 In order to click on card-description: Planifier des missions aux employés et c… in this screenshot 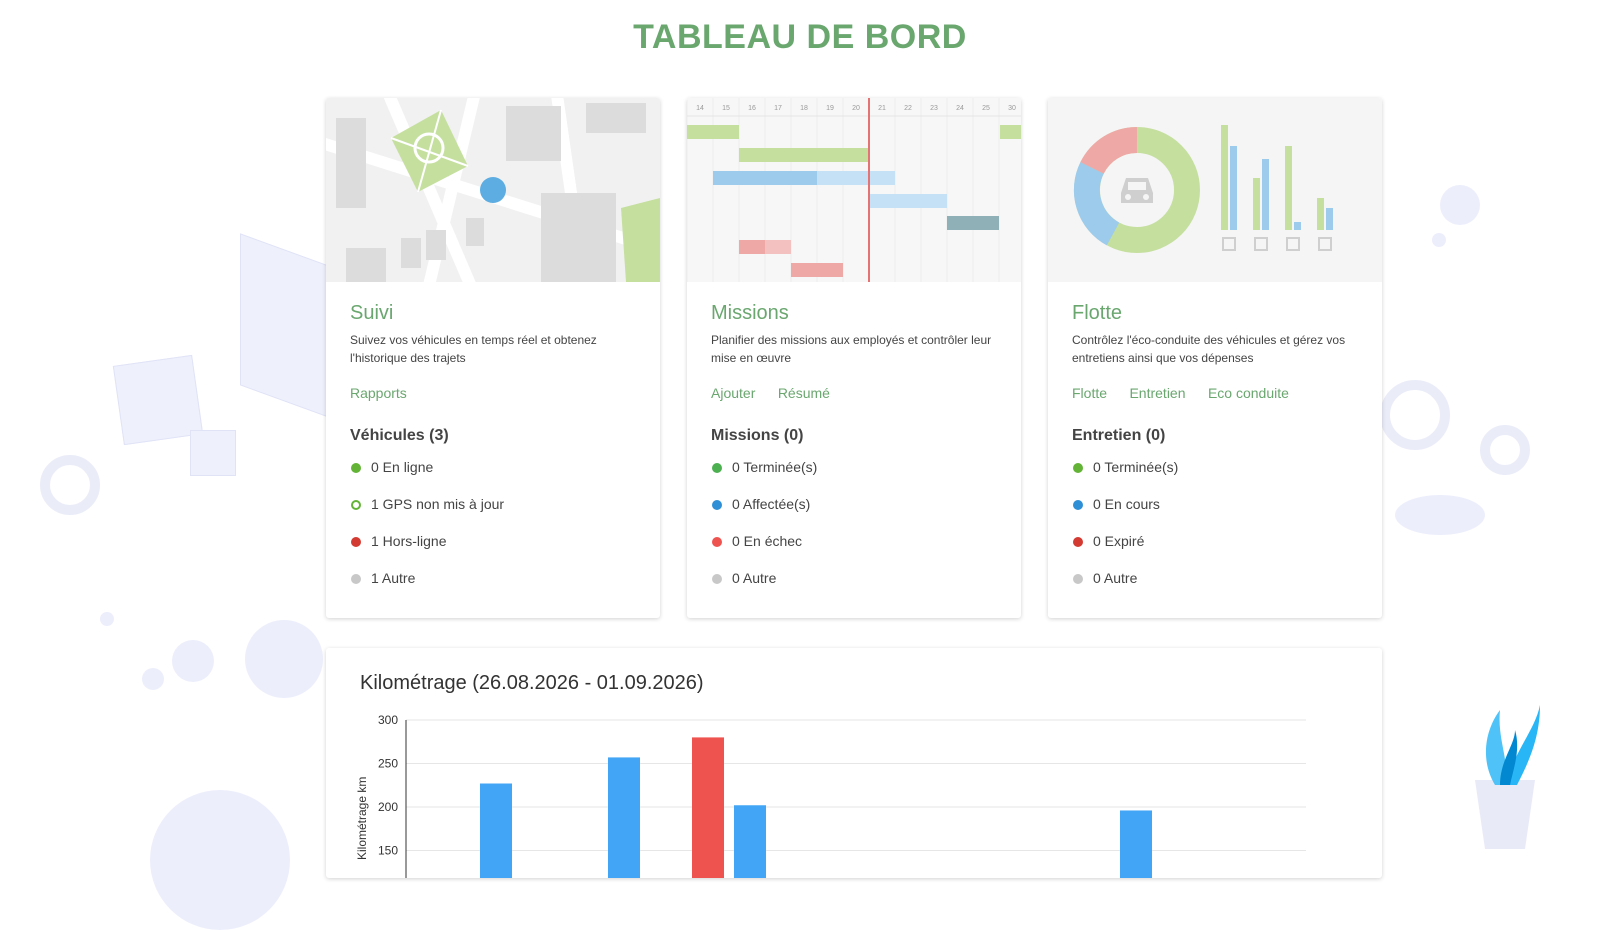, I will do `click(851, 349)`.